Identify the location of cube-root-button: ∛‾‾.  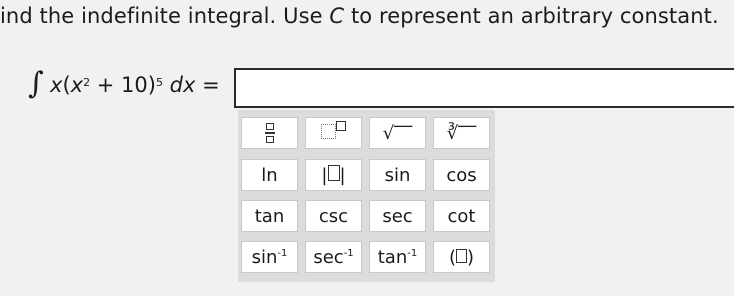
(461, 133).